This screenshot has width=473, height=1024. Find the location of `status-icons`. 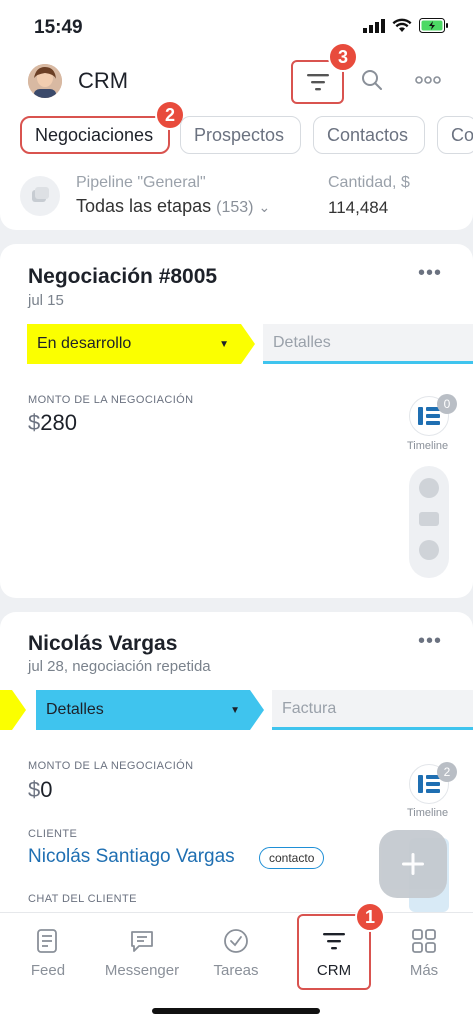

status-icons is located at coordinates (406, 25).